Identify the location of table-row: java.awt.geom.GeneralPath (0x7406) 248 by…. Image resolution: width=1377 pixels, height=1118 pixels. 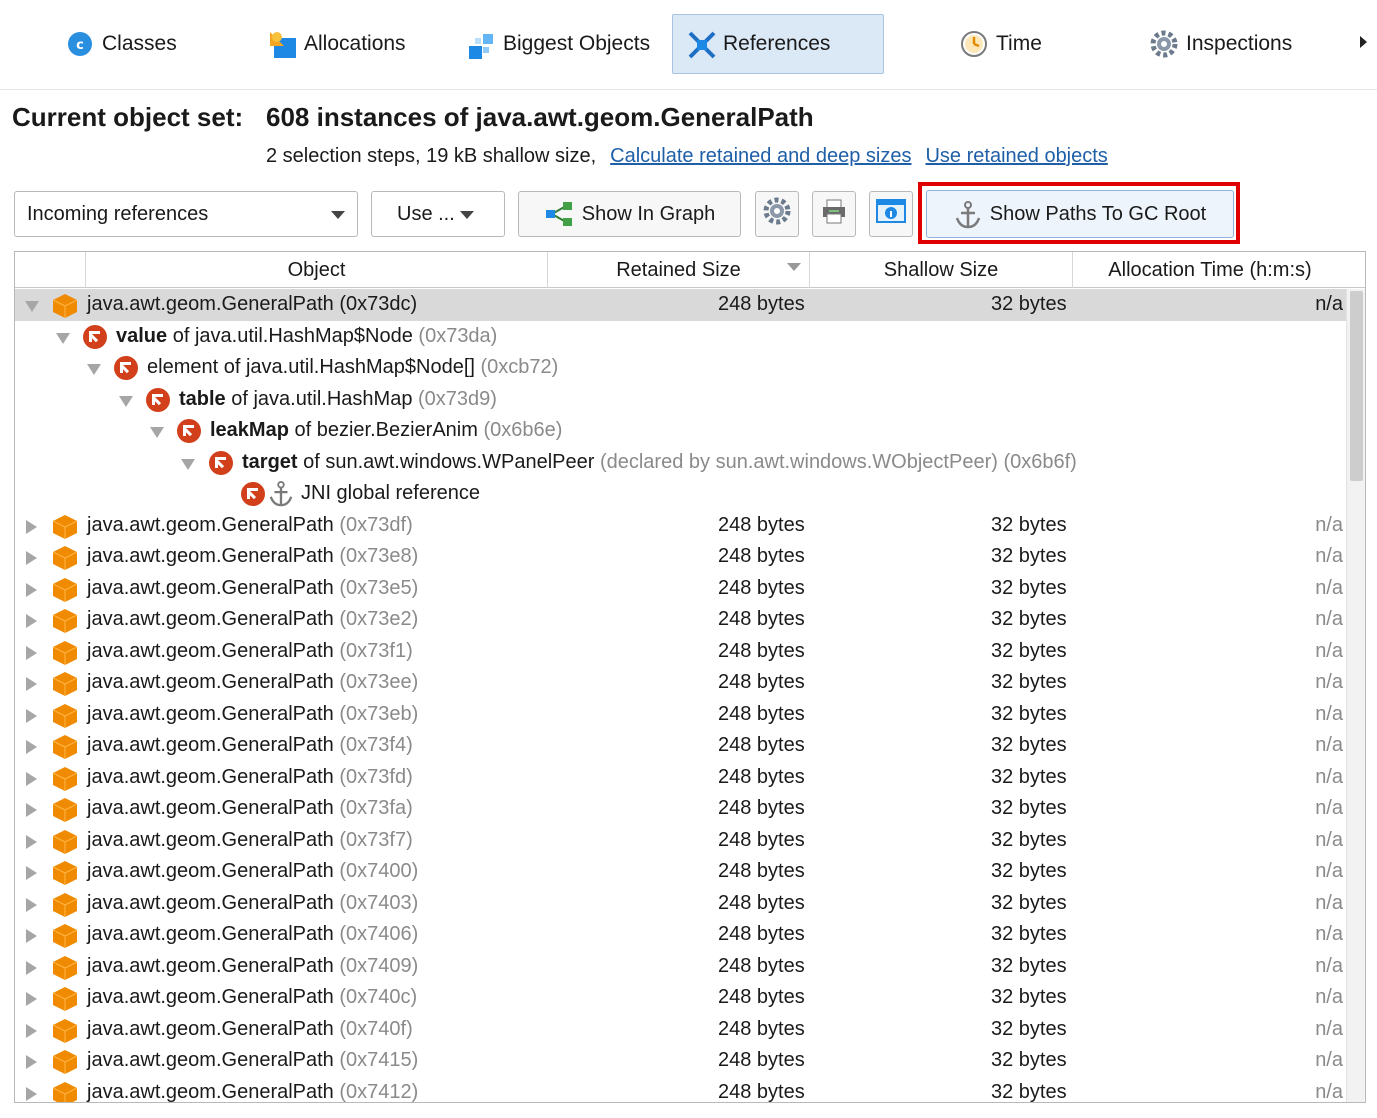
(681, 935).